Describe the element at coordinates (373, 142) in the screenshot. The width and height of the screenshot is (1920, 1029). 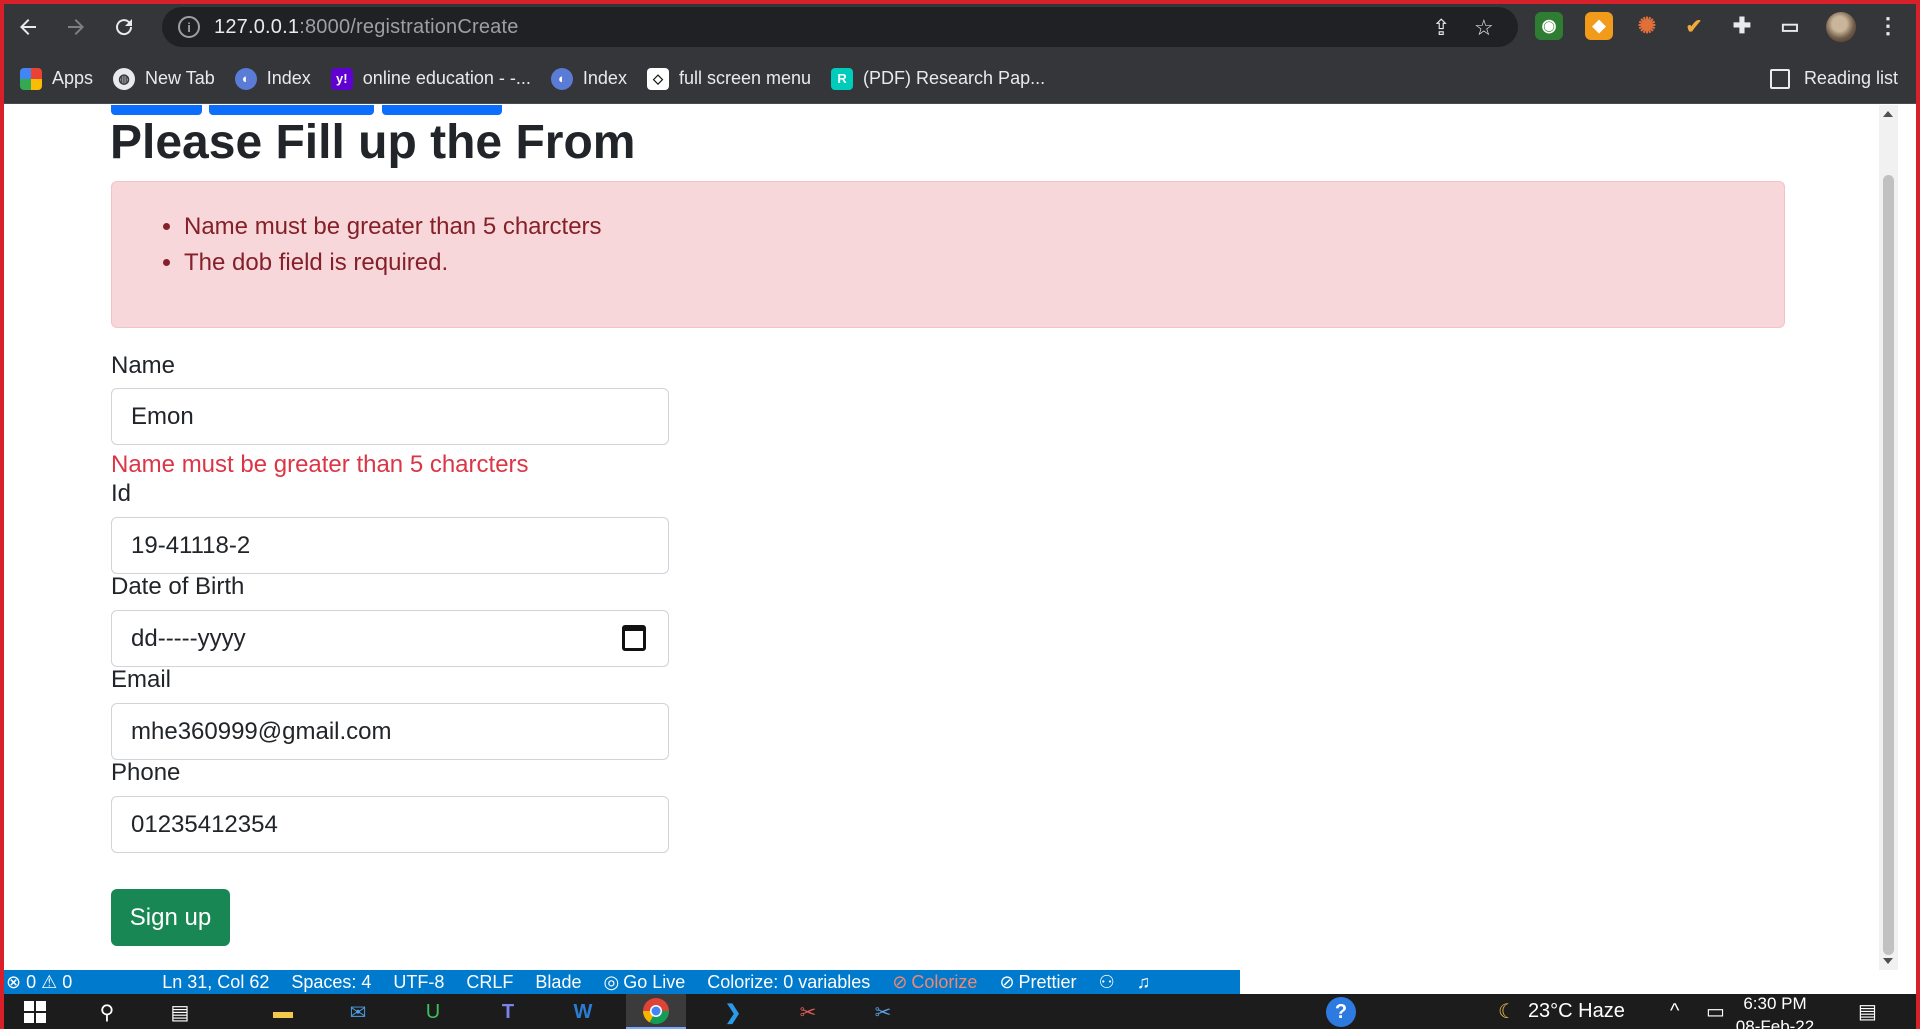
I see `page-title: Please Fill up the From` at that location.